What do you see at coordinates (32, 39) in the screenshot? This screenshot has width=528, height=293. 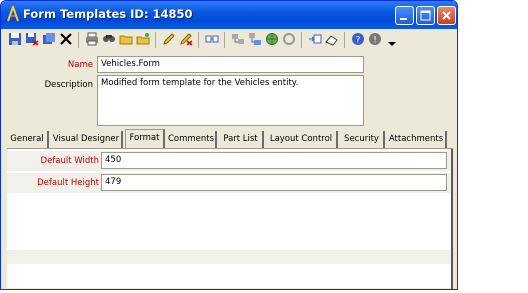 I see `save-close-icon` at bounding box center [32, 39].